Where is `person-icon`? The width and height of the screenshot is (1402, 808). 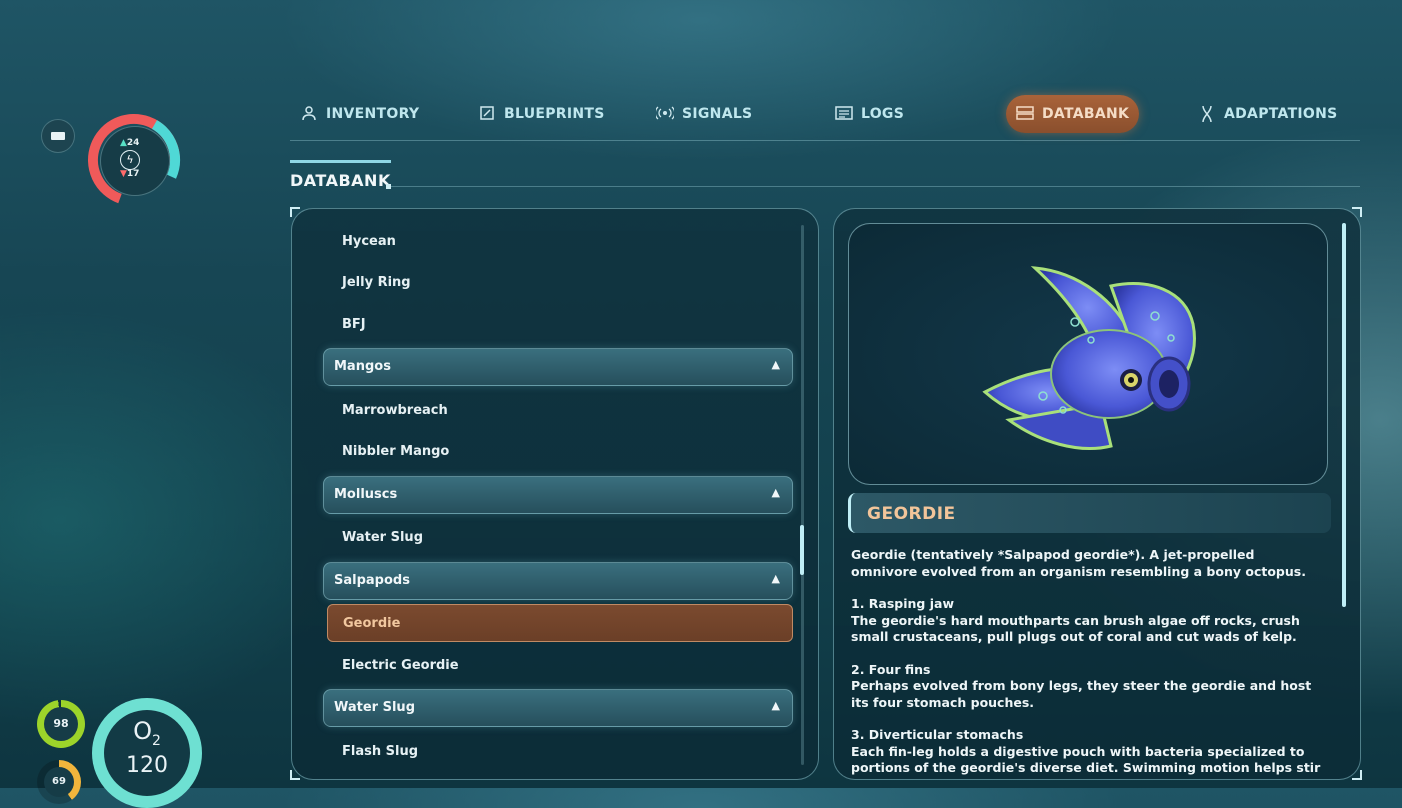
person-icon is located at coordinates (309, 114).